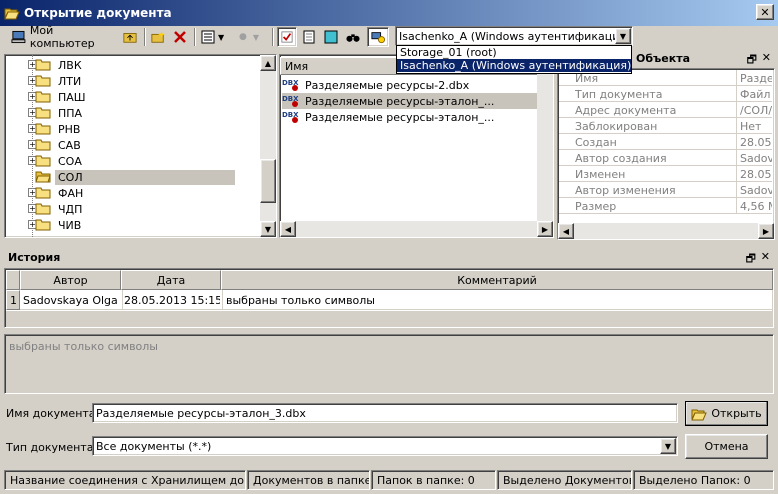 The image size is (778, 494). Describe the element at coordinates (56, 209) in the screenshot. I see `tree-item: + ЧДП` at that location.